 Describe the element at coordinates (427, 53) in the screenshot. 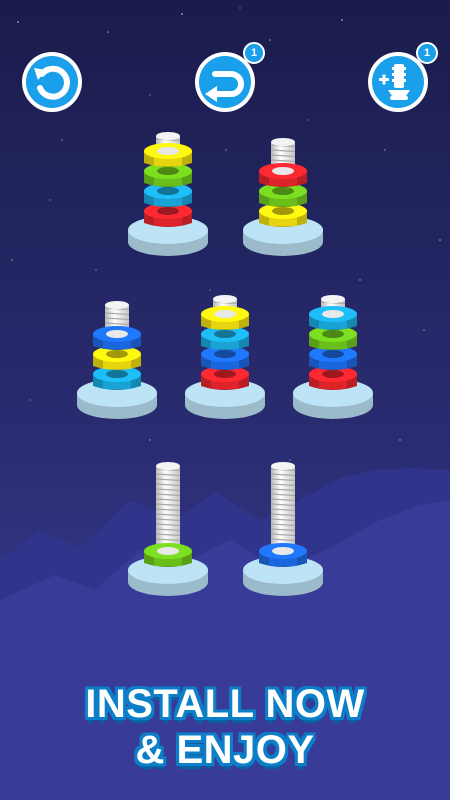

I see `add-screw-badge: 1` at that location.